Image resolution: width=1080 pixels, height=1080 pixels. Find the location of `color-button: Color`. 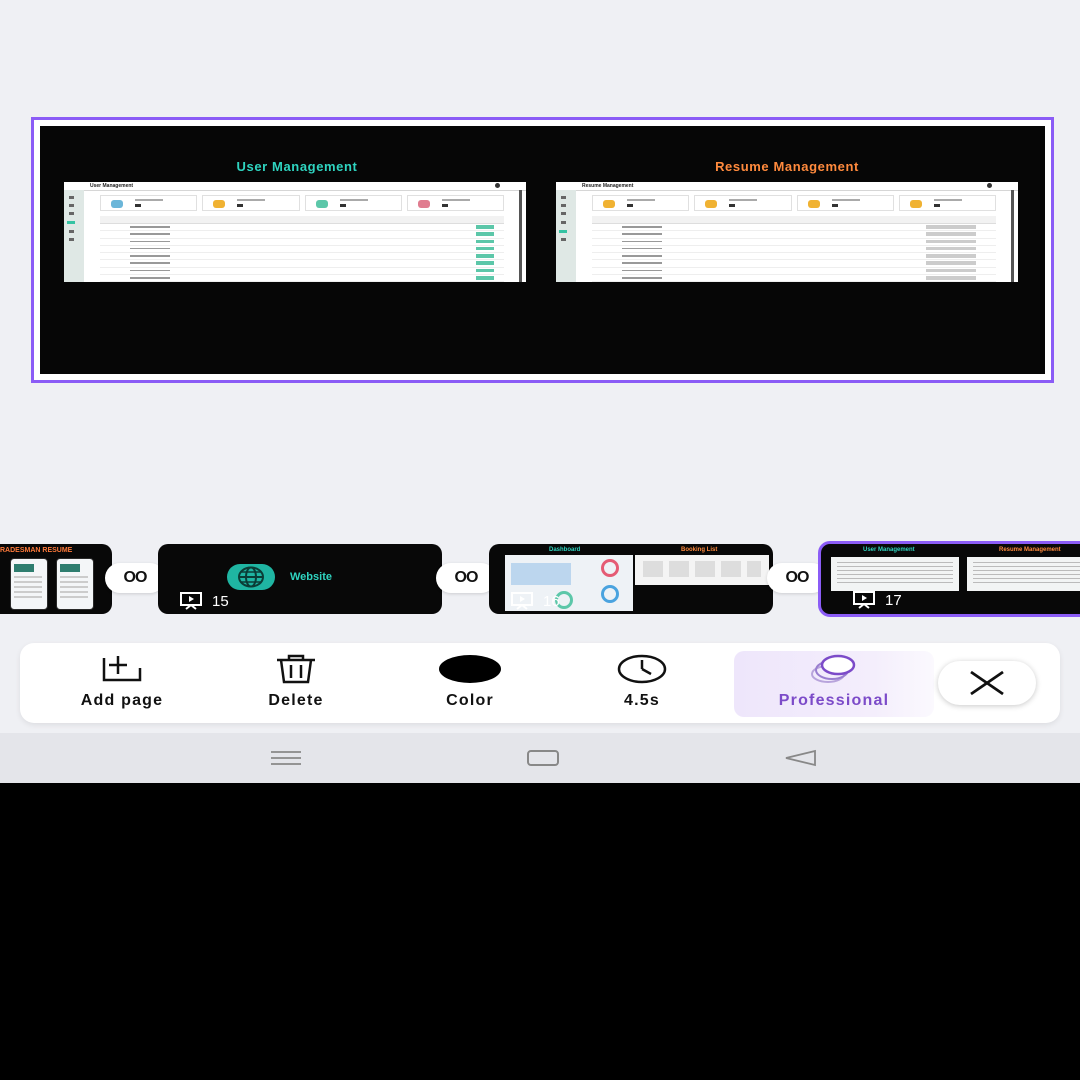

color-button: Color is located at coordinates (470, 684).